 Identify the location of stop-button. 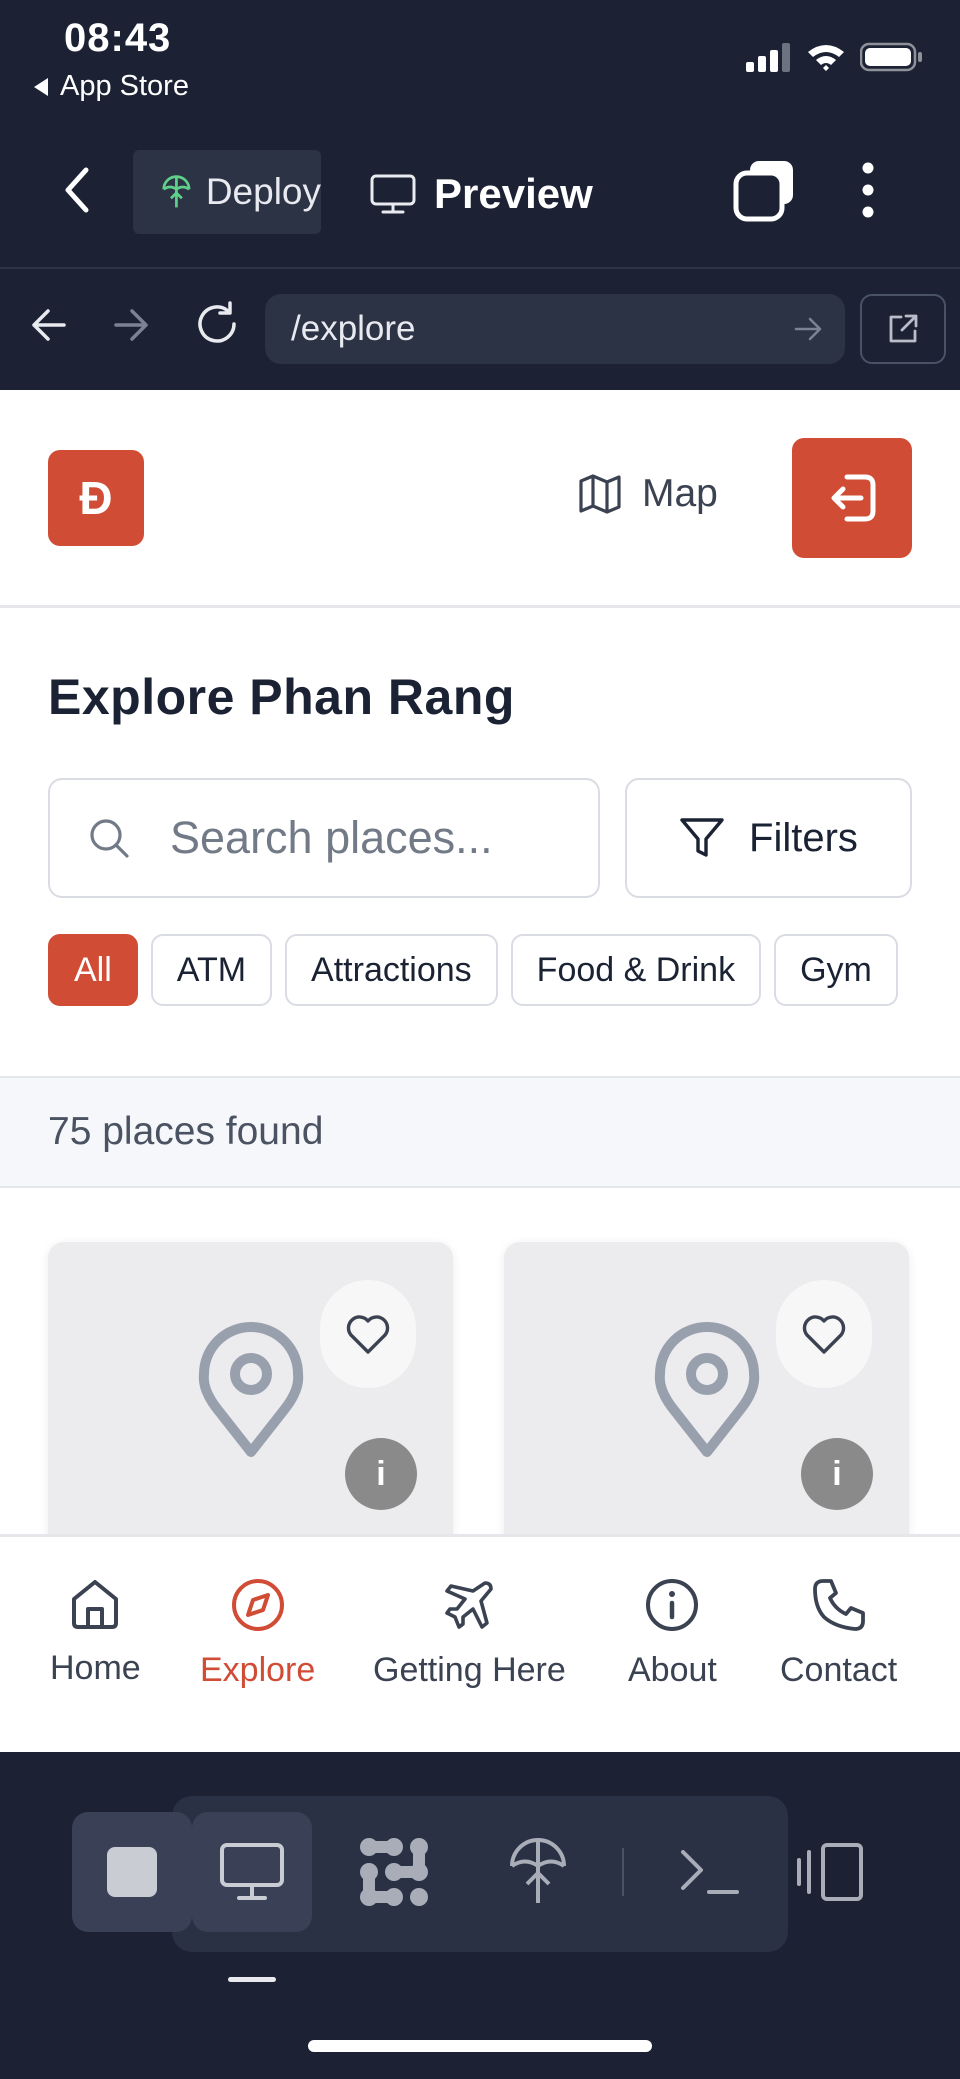
(132, 1872).